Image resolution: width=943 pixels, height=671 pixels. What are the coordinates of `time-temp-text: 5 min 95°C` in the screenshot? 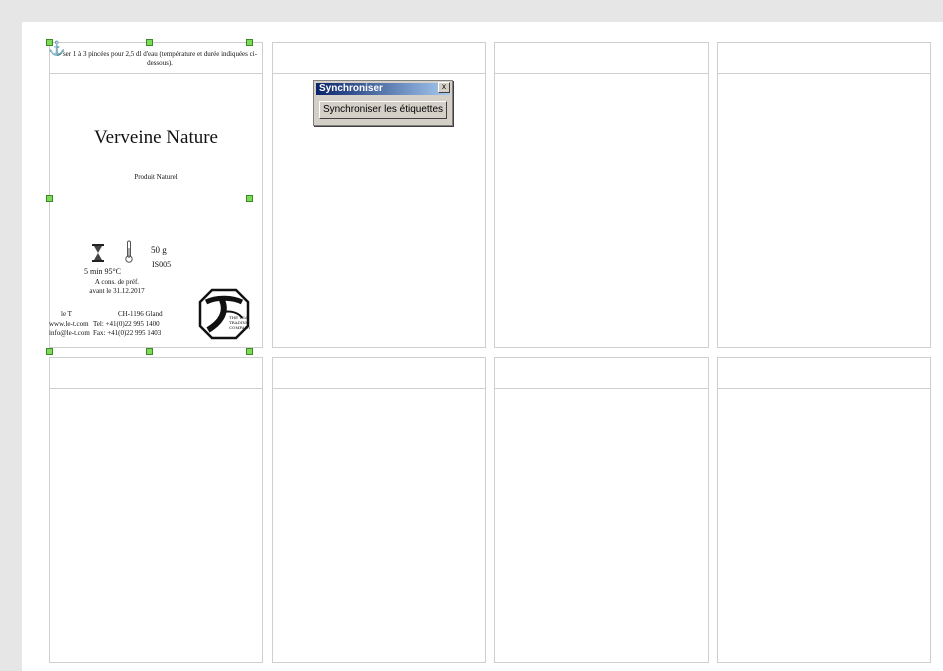 It's located at (102, 271).